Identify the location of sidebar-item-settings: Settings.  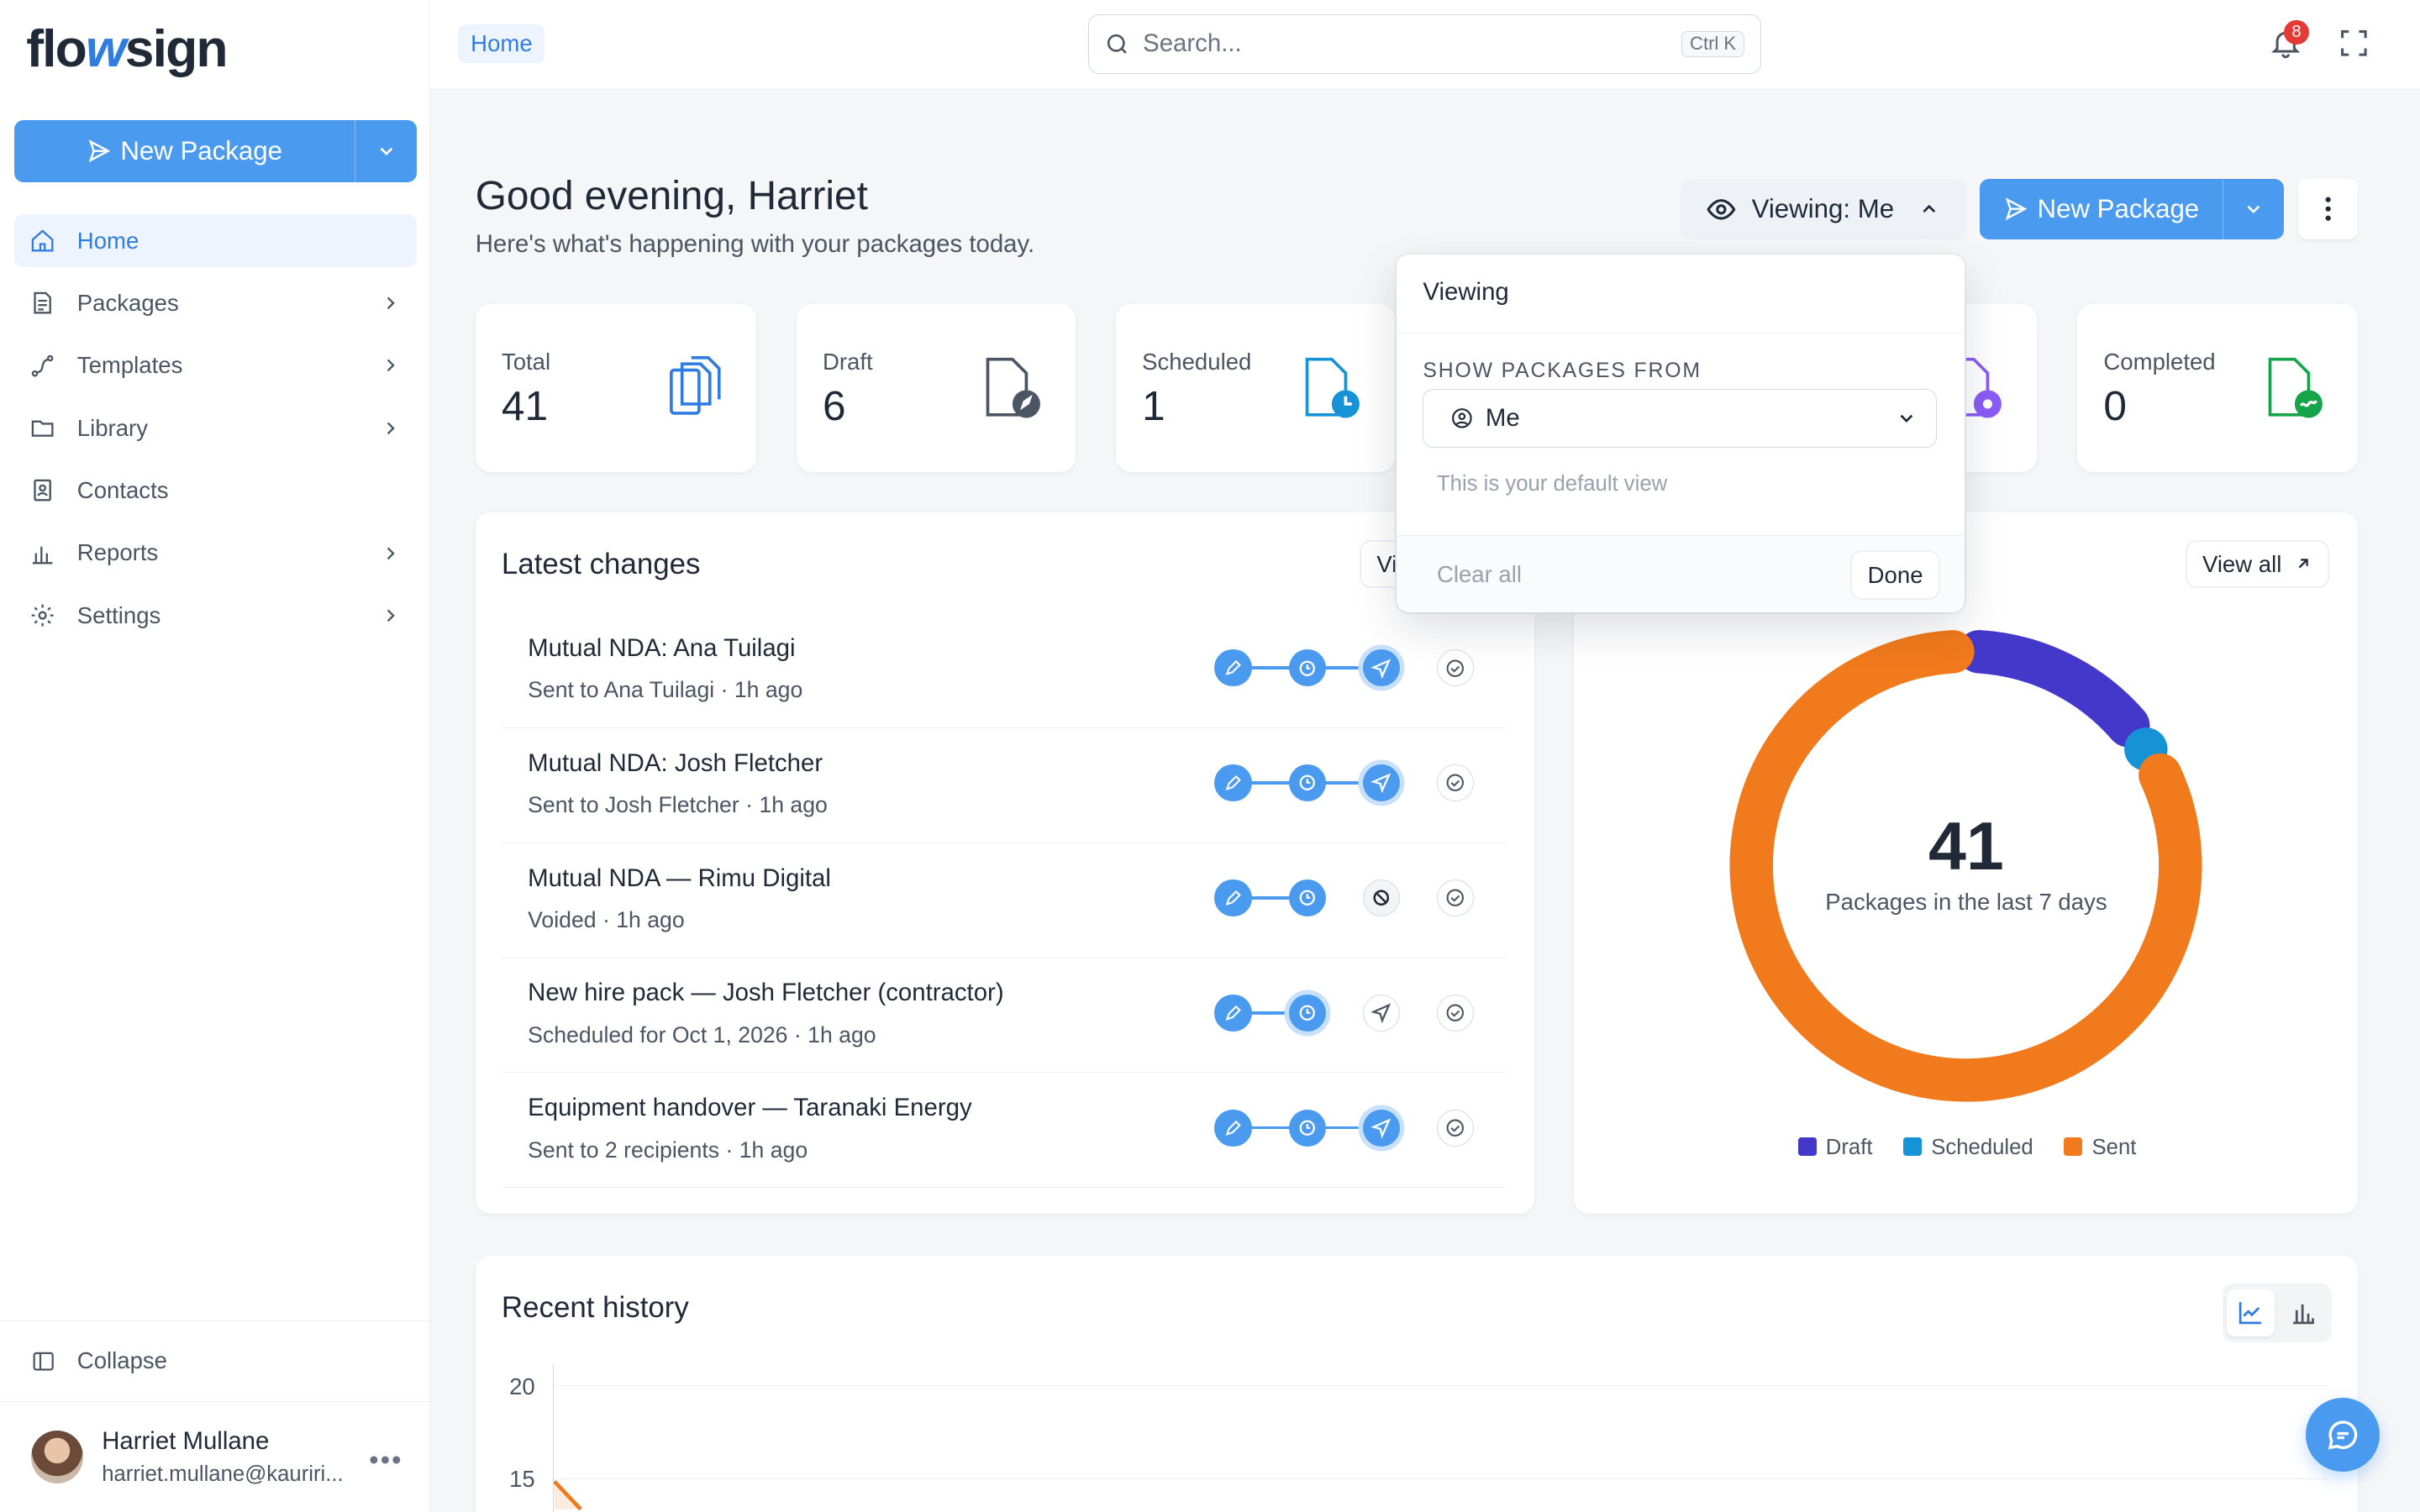
(216, 616).